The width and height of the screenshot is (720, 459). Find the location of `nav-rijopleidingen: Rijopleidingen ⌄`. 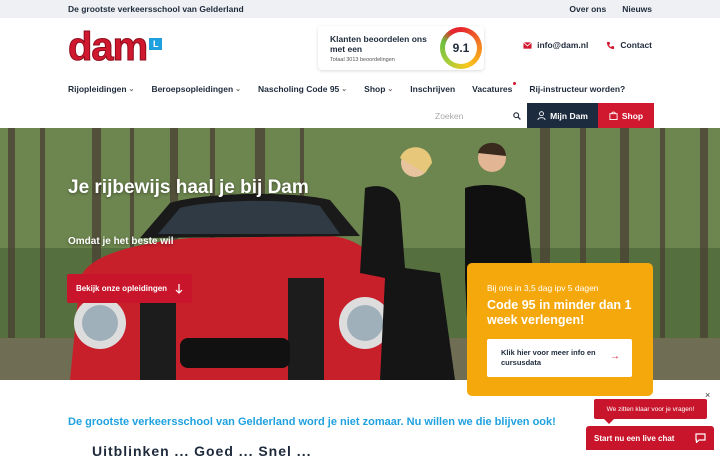

nav-rijopleidingen: Rijopleidingen ⌄ is located at coordinates (101, 89).